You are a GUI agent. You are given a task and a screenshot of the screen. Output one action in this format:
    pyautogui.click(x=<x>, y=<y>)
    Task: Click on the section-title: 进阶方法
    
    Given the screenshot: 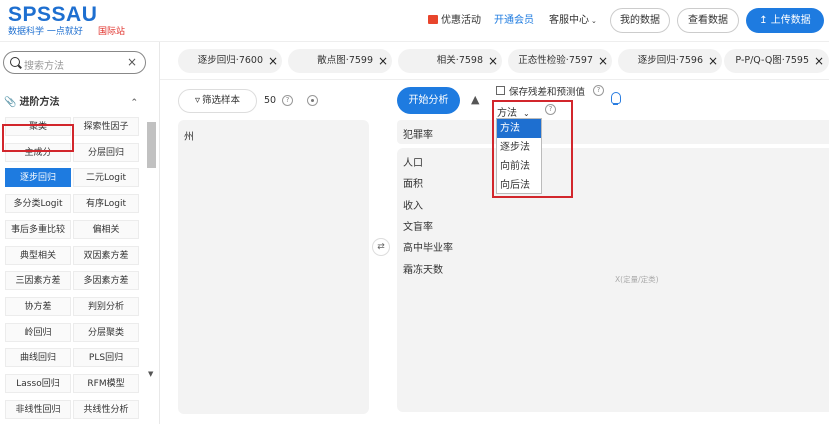 What is the action you would take?
    pyautogui.click(x=39, y=102)
    